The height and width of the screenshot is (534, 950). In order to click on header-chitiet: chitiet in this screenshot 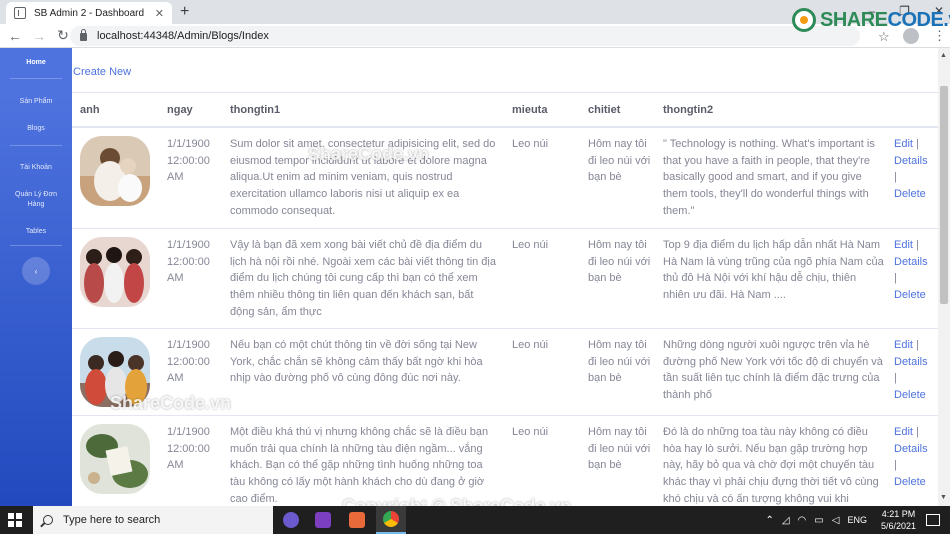, I will do `click(604, 110)`.